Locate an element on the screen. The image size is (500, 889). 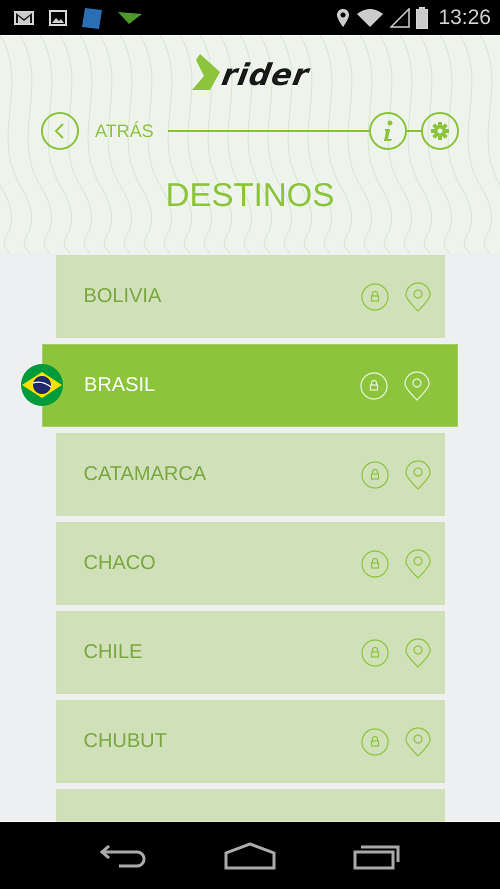
destination-name: CHILE is located at coordinates (114, 652).